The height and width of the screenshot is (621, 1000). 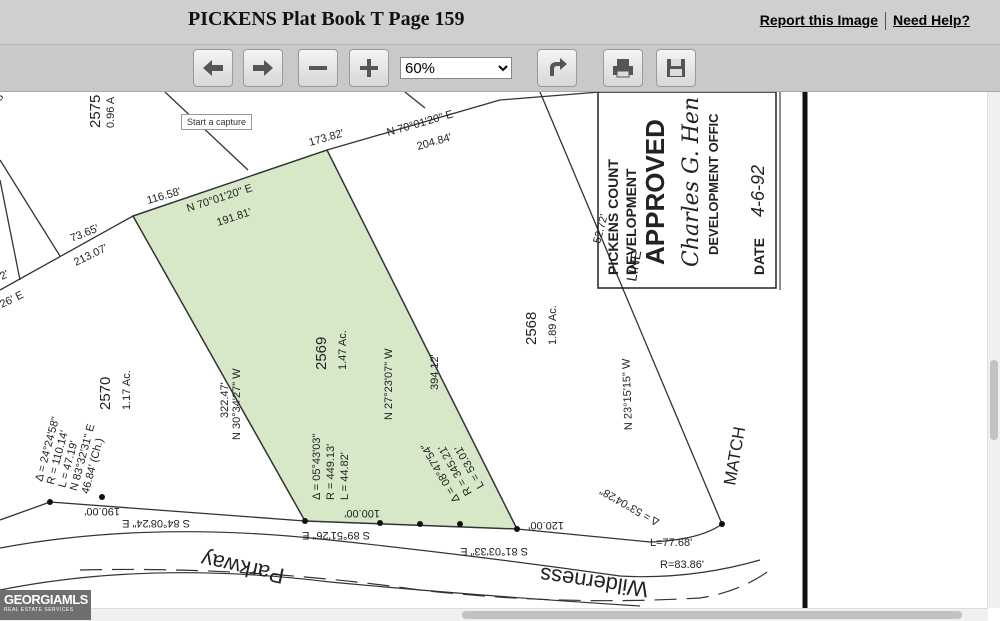 I want to click on dim-190-00: 190.00', so click(x=102, y=511).